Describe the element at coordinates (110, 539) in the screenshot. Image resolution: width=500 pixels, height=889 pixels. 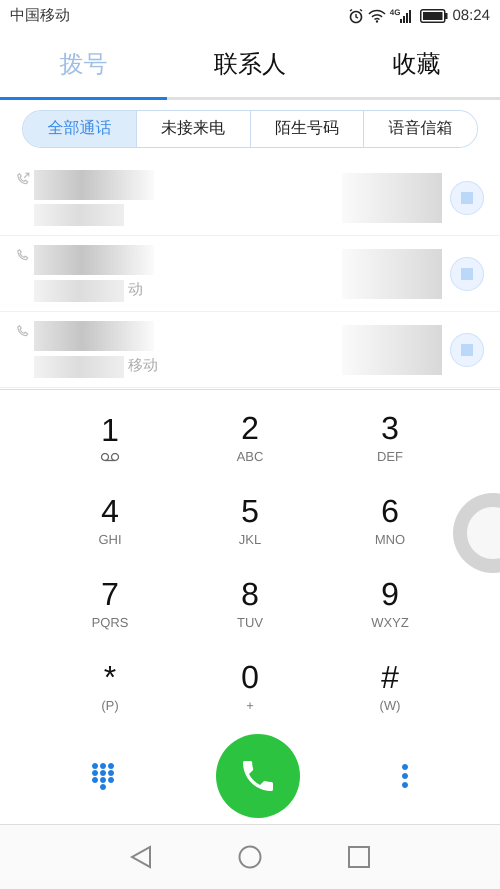
I see `key-letters: GHI` at that location.